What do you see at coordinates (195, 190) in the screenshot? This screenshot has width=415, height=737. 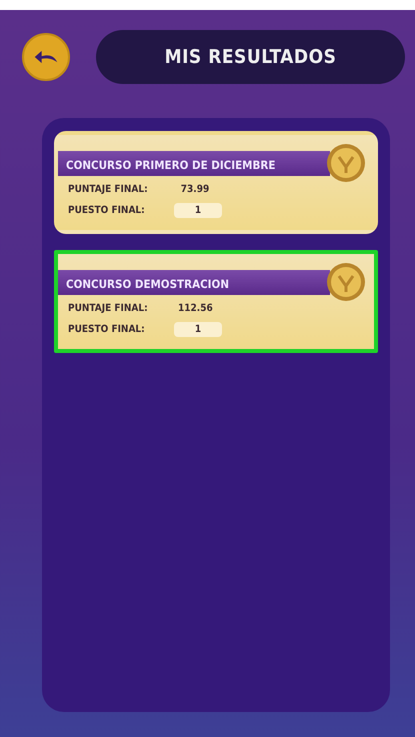 I see `score-value: 73.99` at bounding box center [195, 190].